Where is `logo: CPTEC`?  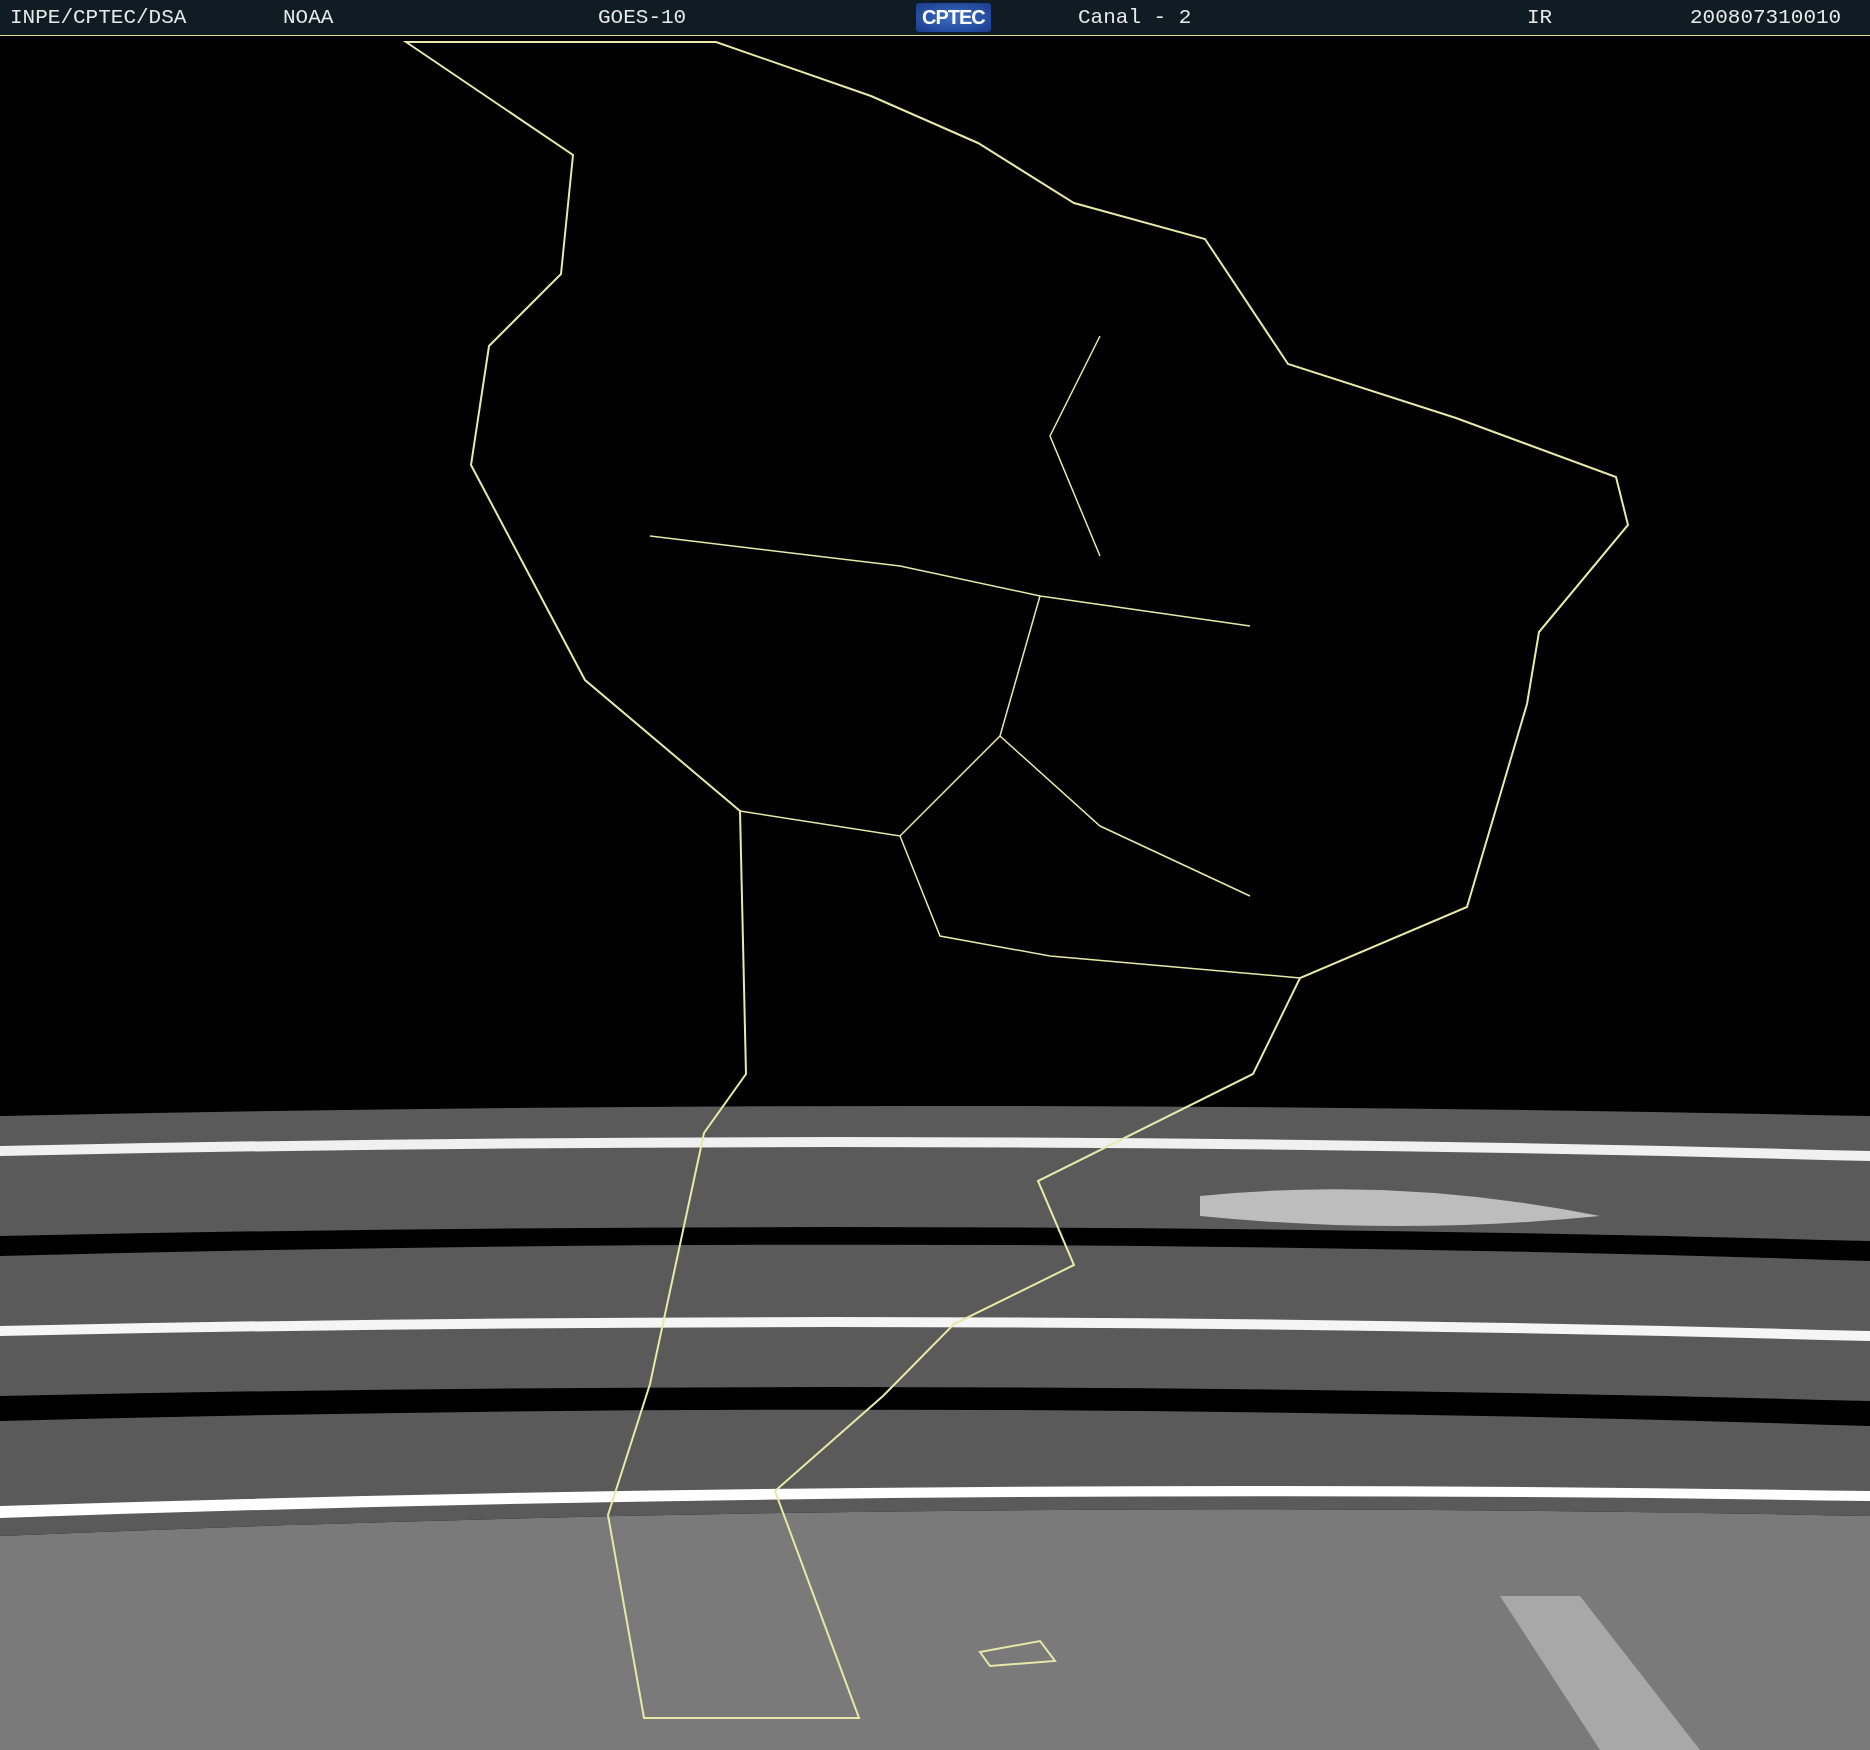 logo: CPTEC is located at coordinates (953, 17).